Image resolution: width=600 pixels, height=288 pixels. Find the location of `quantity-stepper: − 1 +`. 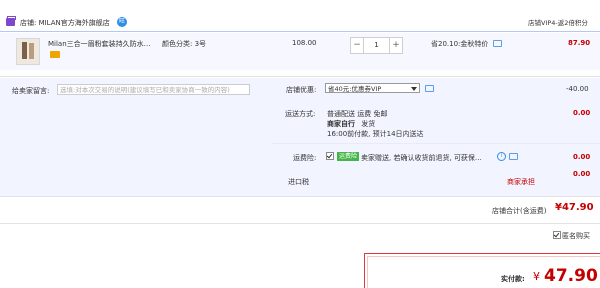

quantity-stepper: − 1 + is located at coordinates (376, 45).